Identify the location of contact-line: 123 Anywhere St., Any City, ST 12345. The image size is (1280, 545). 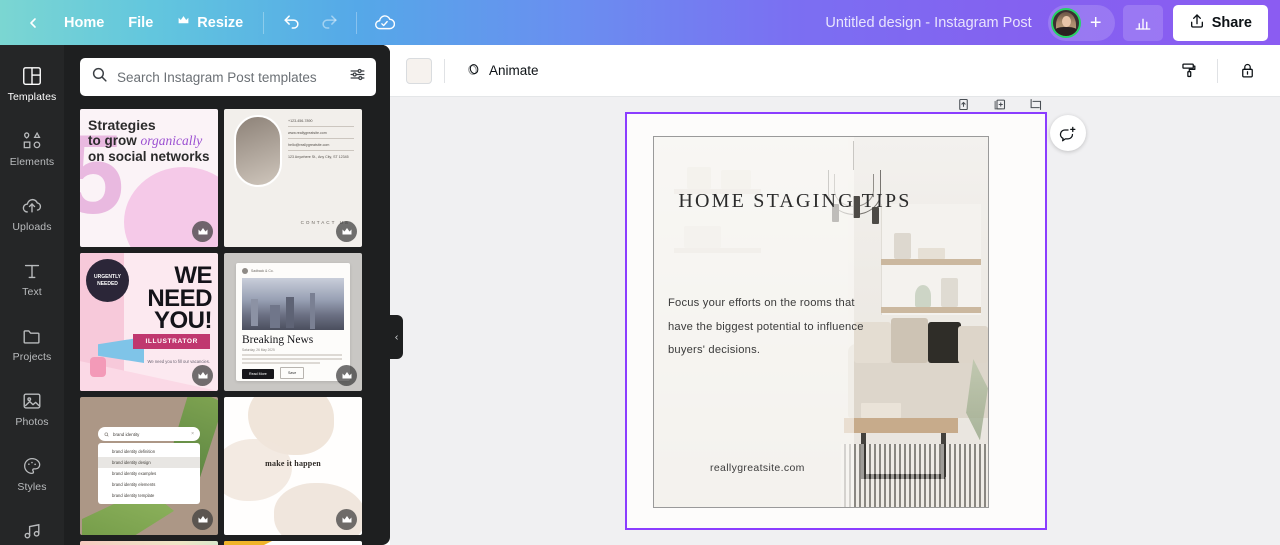
(318, 157).